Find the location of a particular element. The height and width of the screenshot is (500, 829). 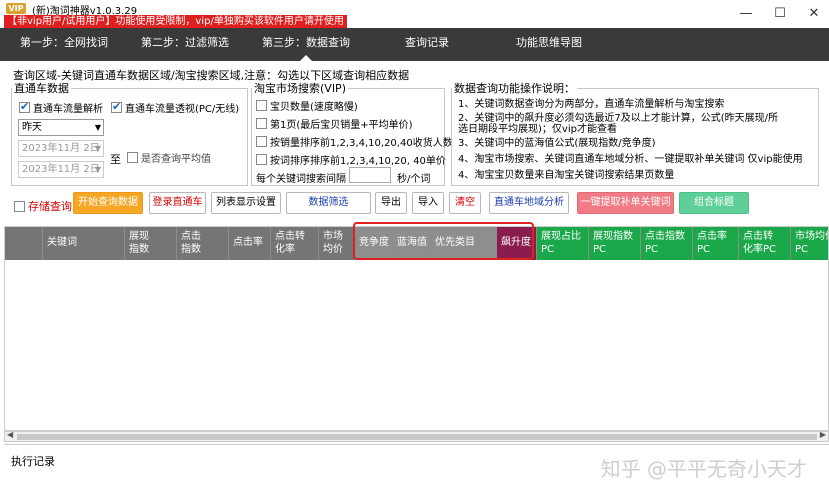

list-settings-button: 列表显示设置 is located at coordinates (246, 203).